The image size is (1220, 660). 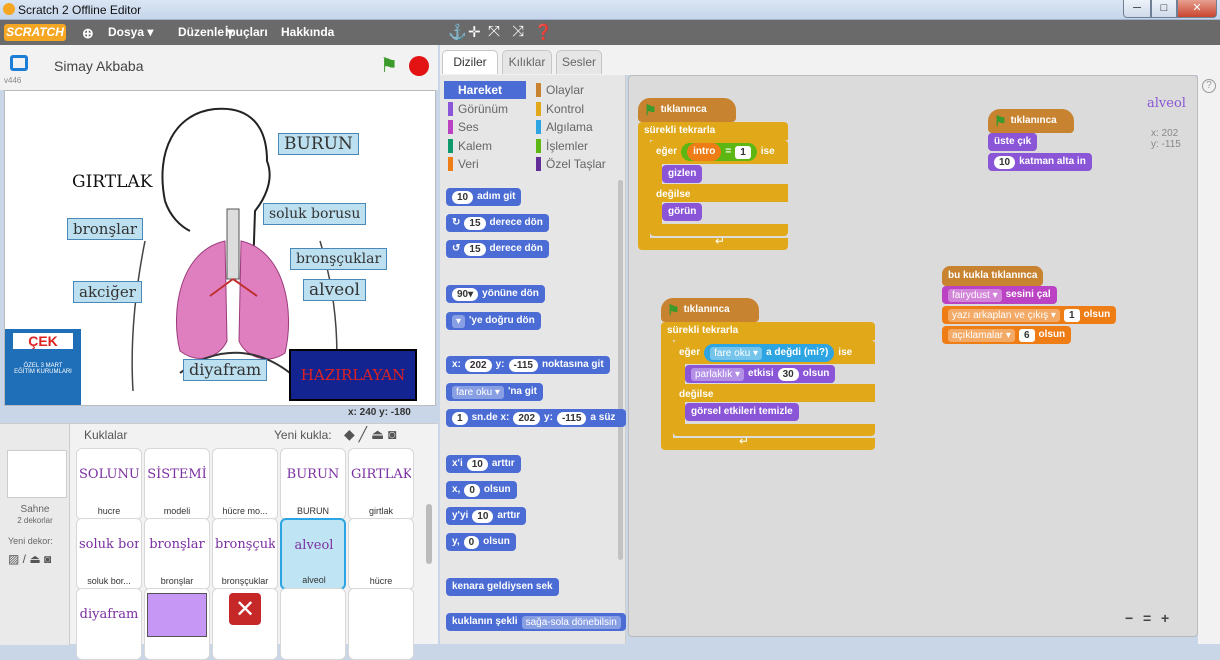 I want to click on sprite-thumb: GIRTLAK girtlak, so click(x=381, y=484).